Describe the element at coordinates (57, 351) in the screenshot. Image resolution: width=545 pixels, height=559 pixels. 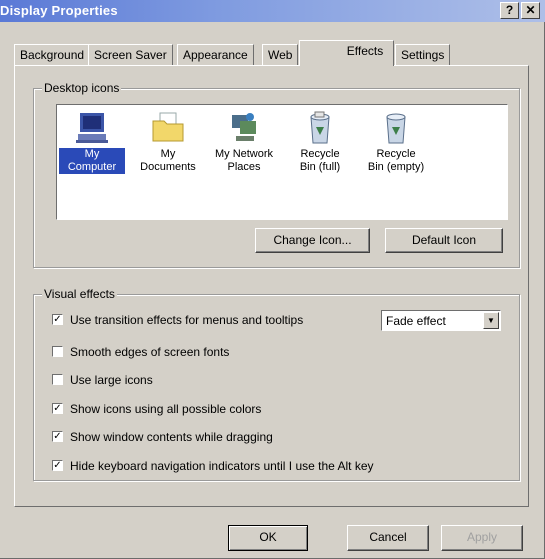
I see `smooth-edges-checkbox` at that location.